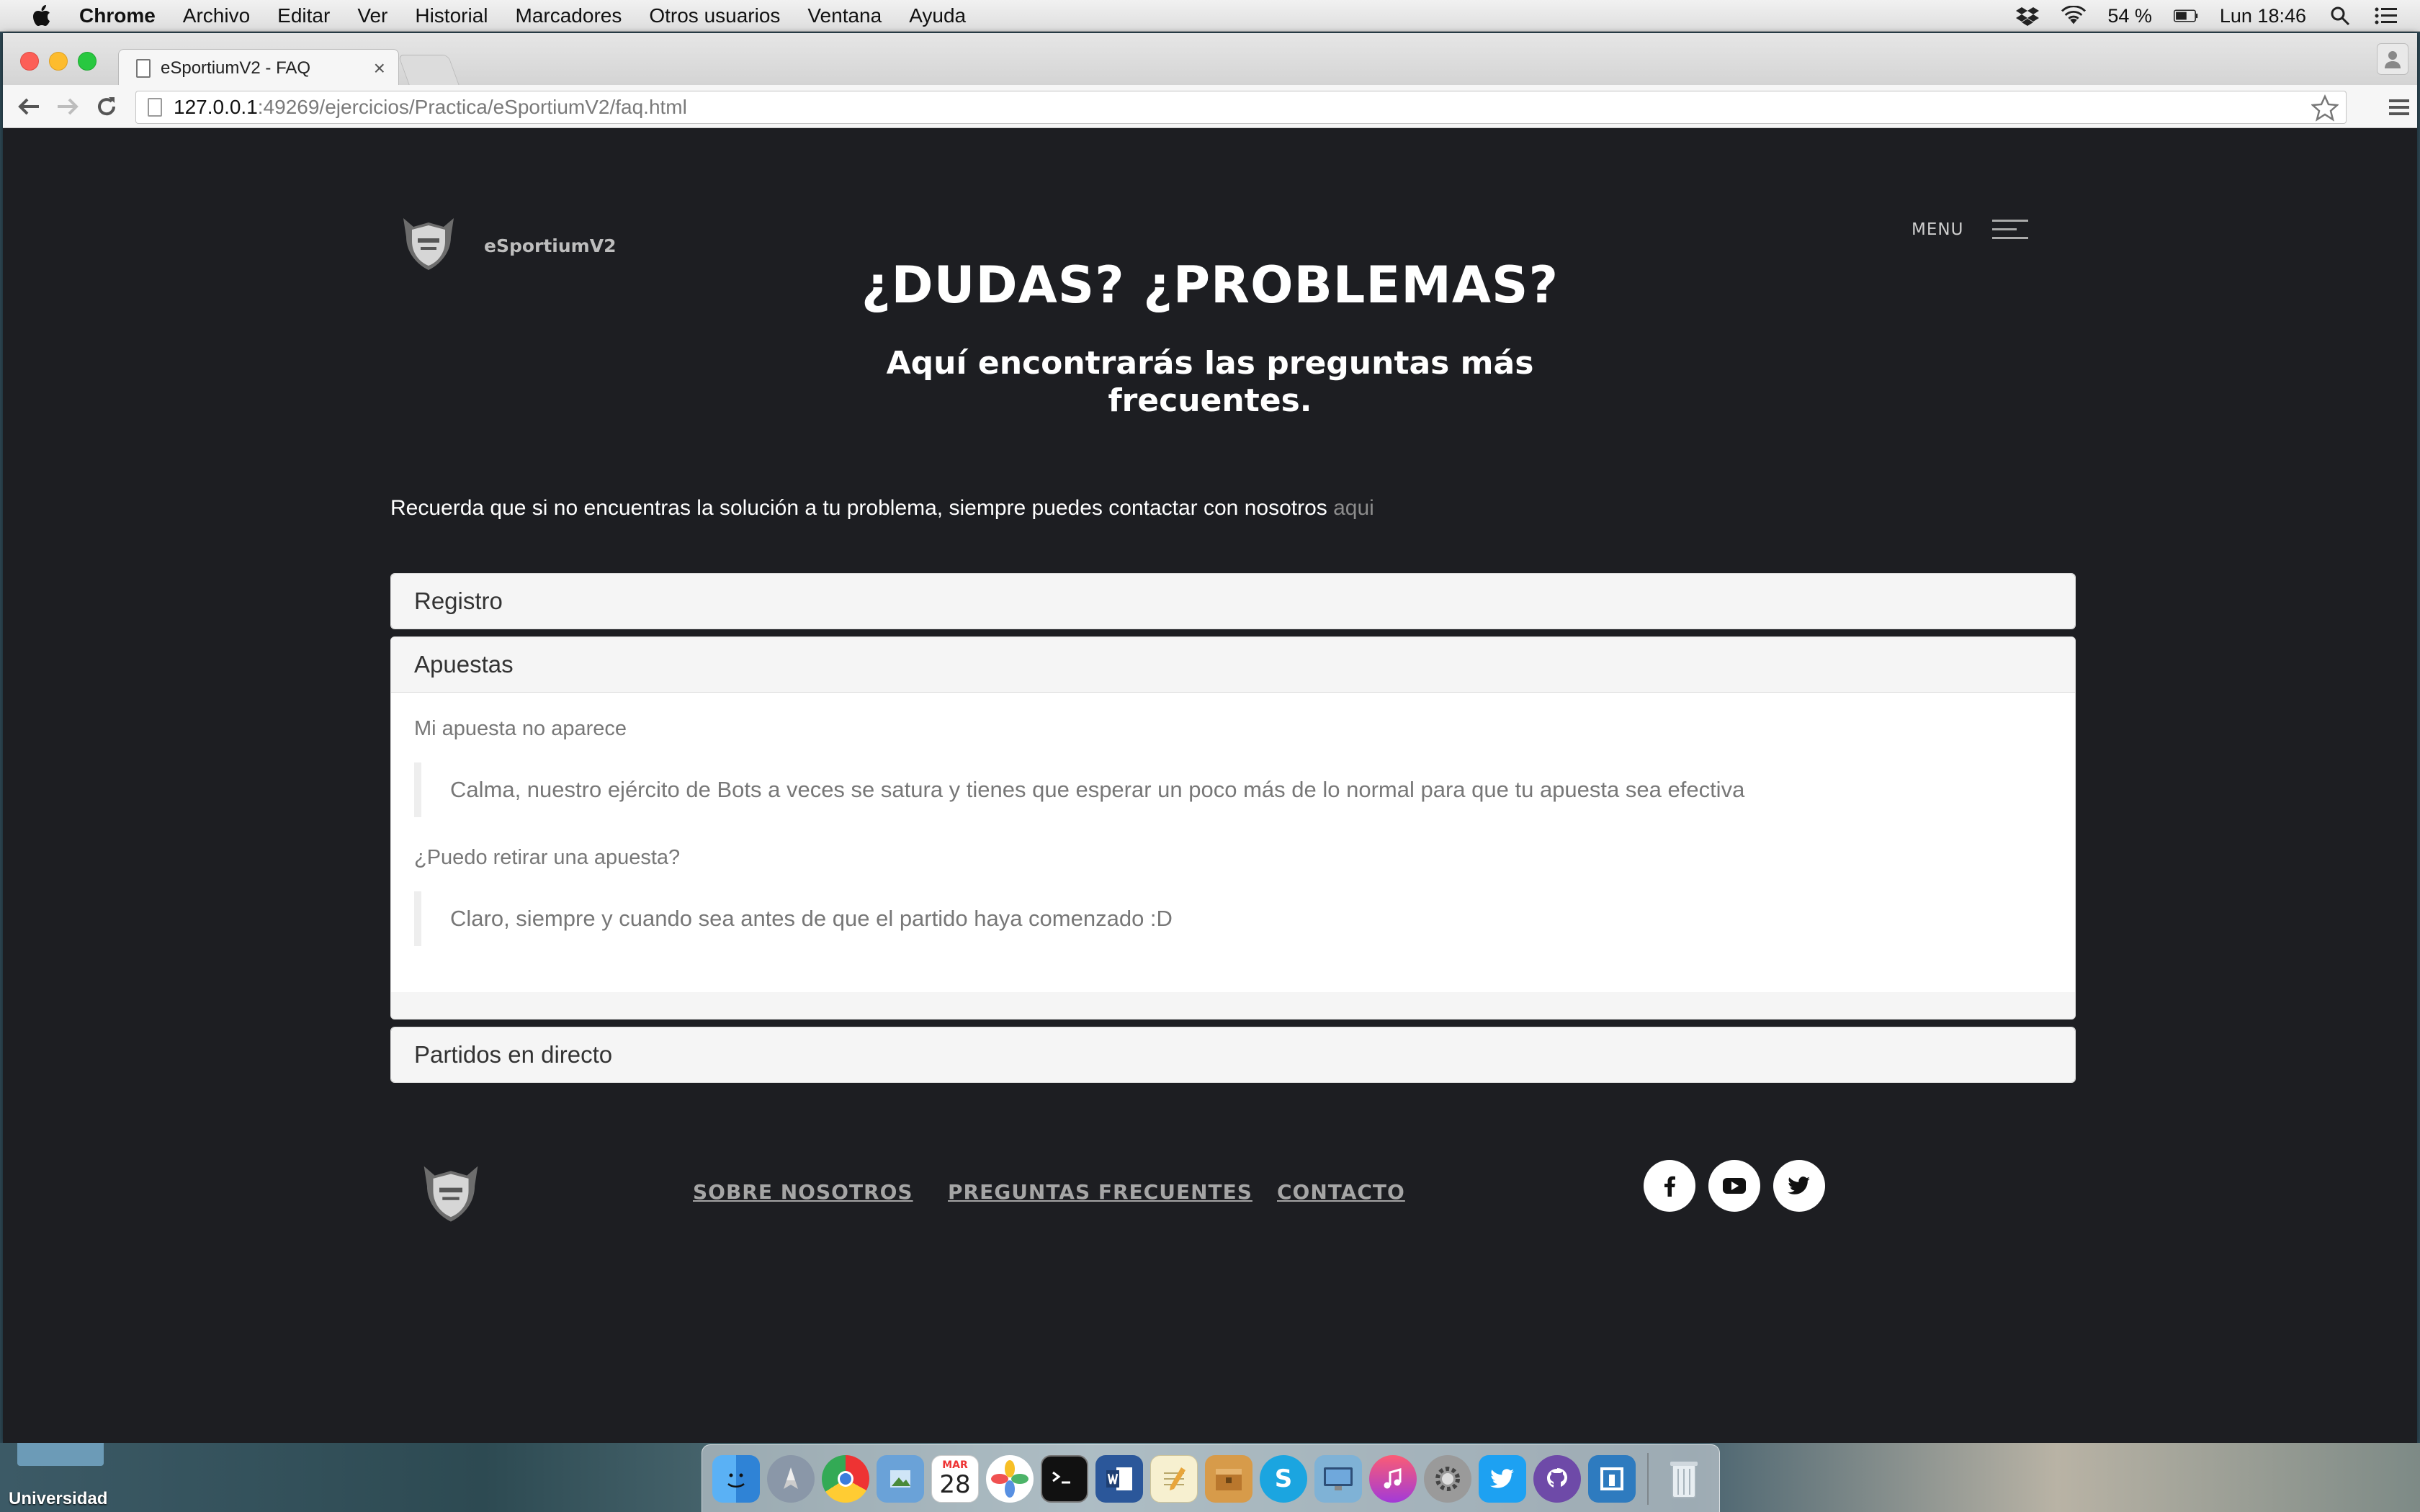 This screenshot has width=2420, height=1512. I want to click on reload-icon, so click(107, 107).